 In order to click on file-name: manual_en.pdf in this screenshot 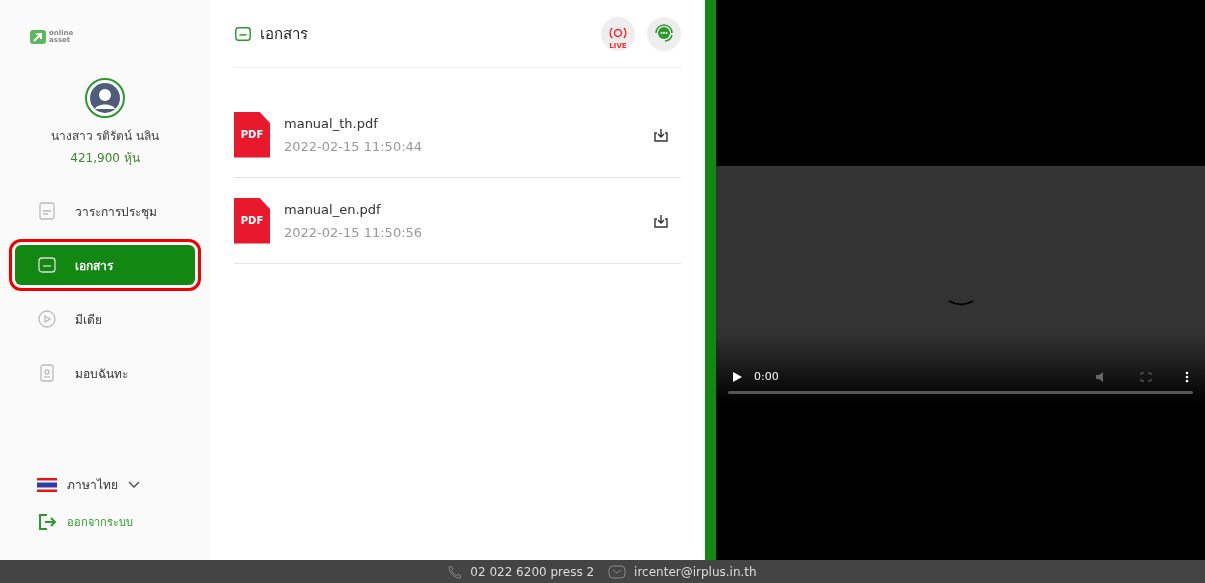, I will do `click(461, 209)`.